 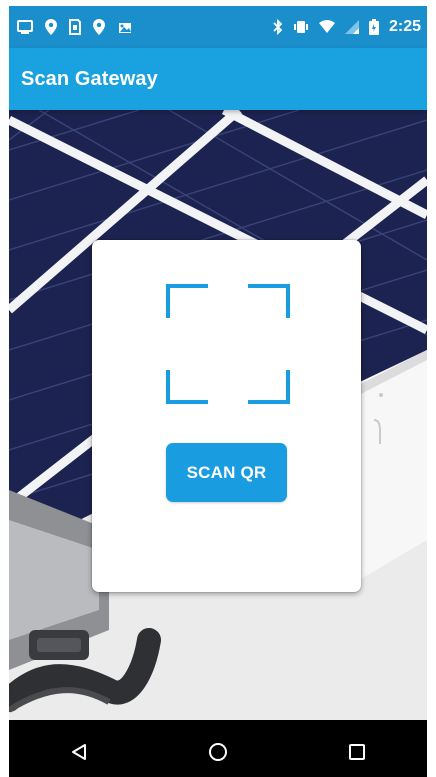 What do you see at coordinates (373, 27) in the screenshot?
I see `battery-icon` at bounding box center [373, 27].